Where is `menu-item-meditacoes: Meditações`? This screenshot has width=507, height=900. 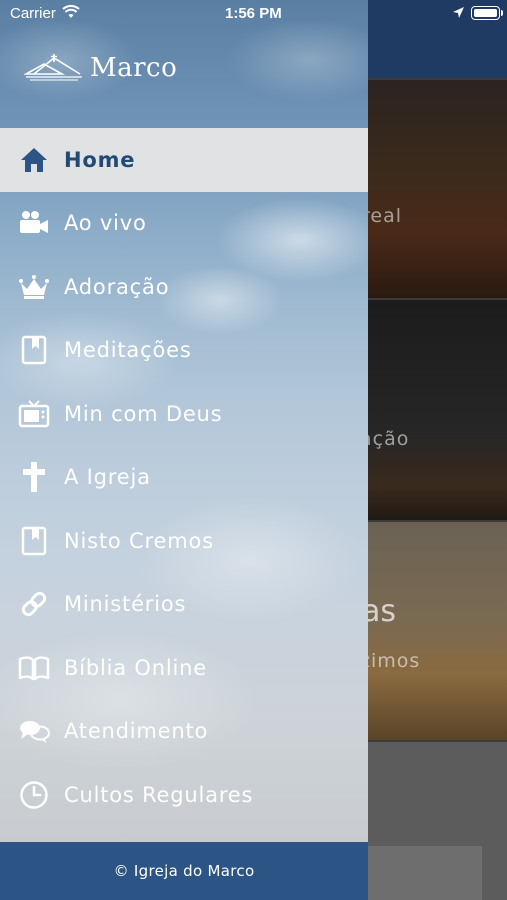 menu-item-meditacoes: Meditações is located at coordinates (184, 351).